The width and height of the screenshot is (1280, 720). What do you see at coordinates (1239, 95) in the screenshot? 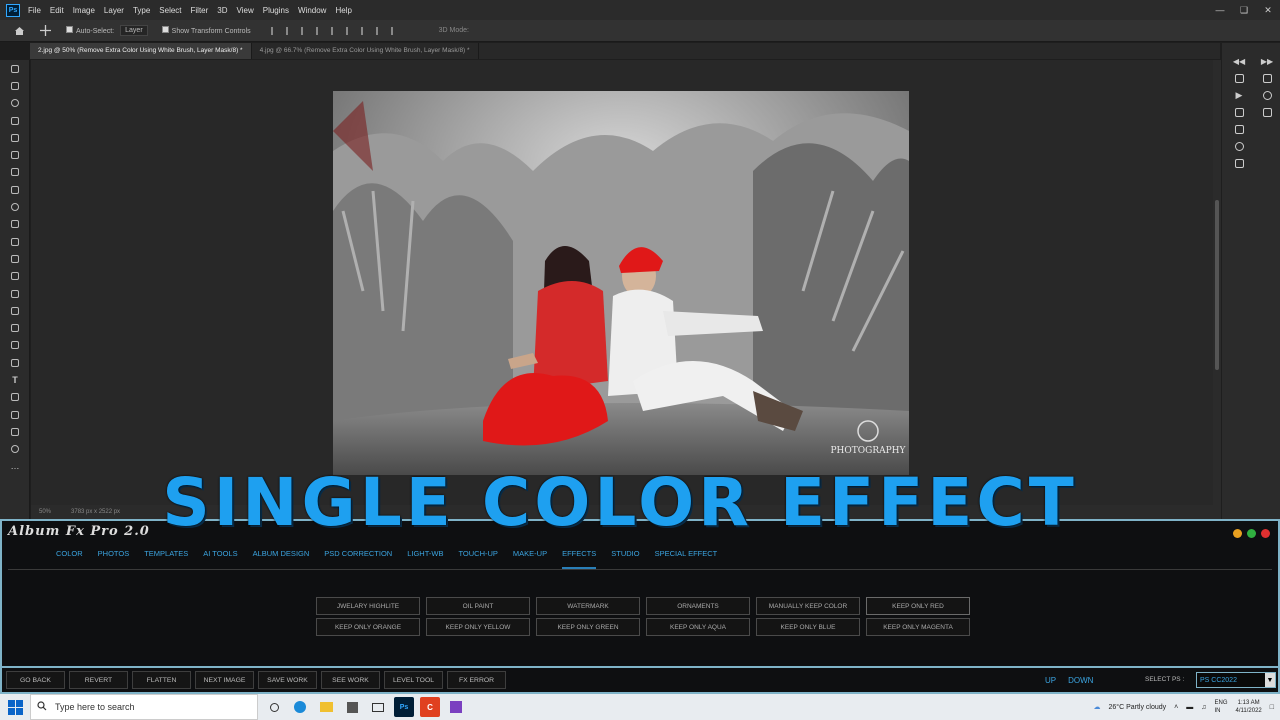
I see `play-icon: ▶` at bounding box center [1239, 95].